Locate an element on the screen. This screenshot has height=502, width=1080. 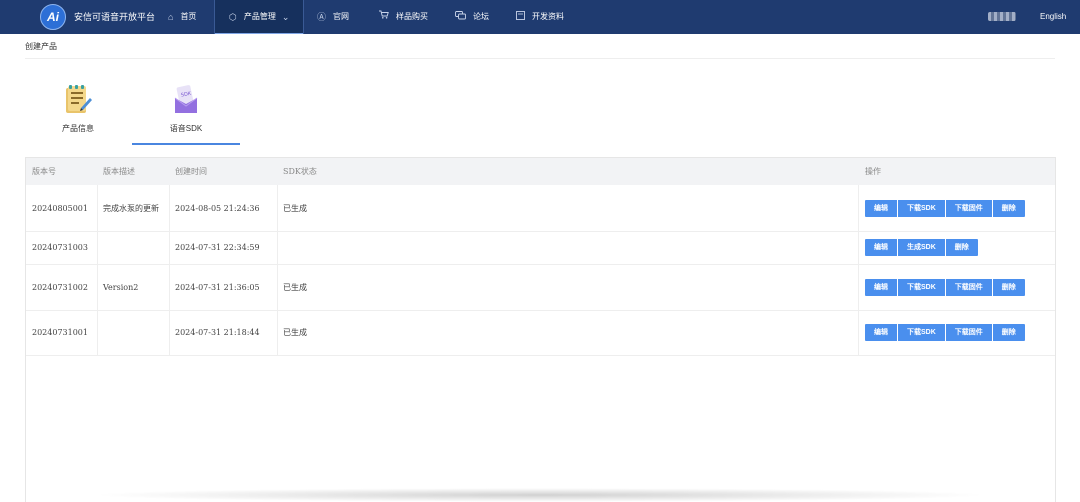
nav-official-site: Ⓐ 官网 is located at coordinates (333, 17).